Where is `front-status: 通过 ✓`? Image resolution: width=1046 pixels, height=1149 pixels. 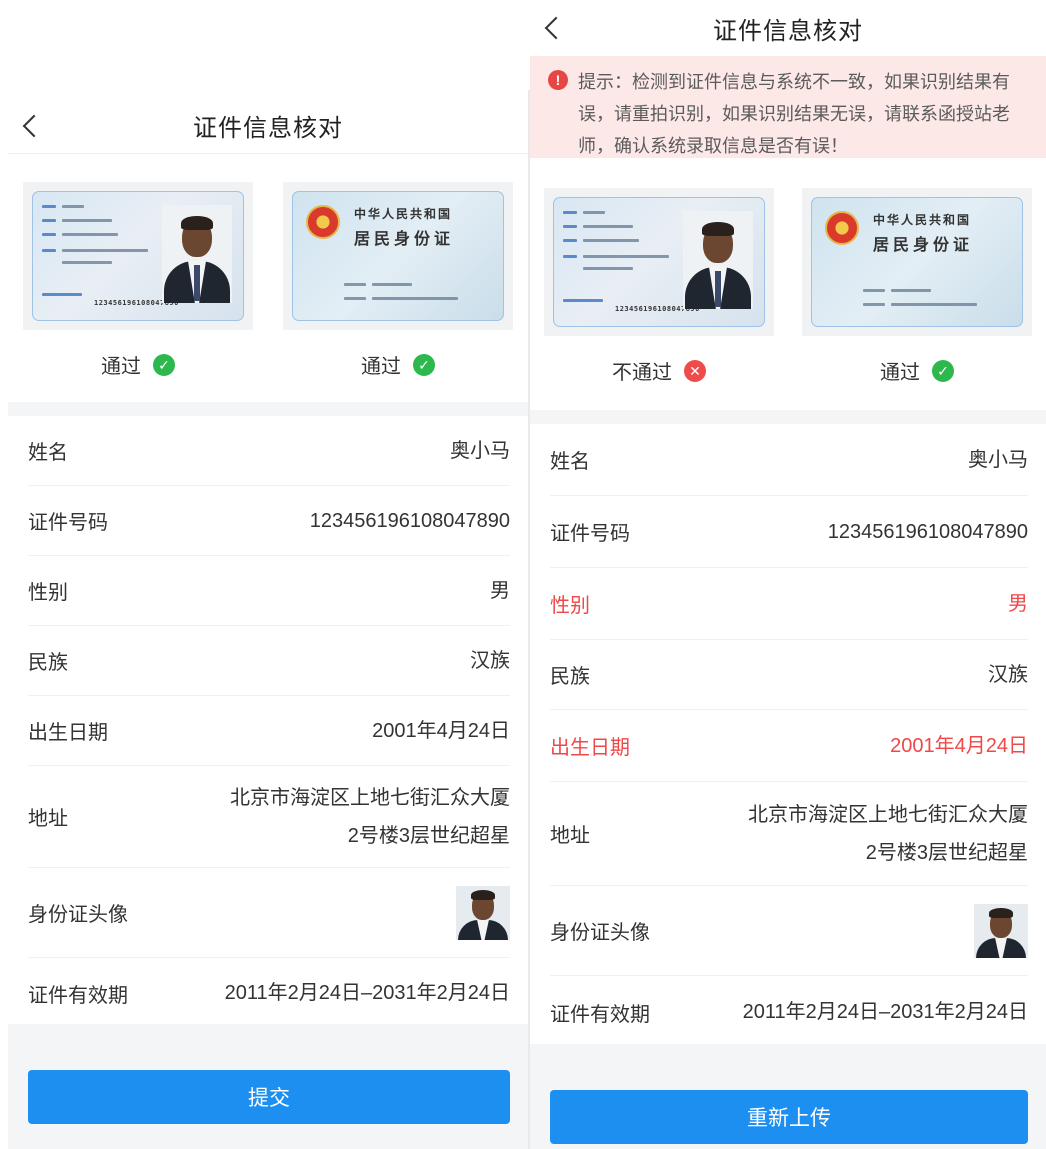
front-status: 通过 ✓ is located at coordinates (138, 364).